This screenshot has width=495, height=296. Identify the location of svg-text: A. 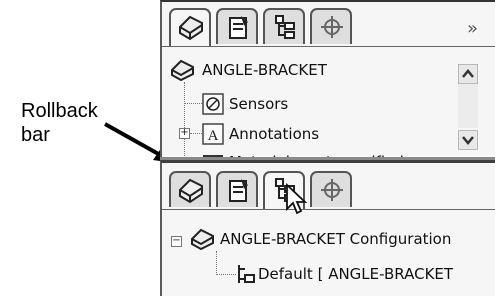
(213, 136).